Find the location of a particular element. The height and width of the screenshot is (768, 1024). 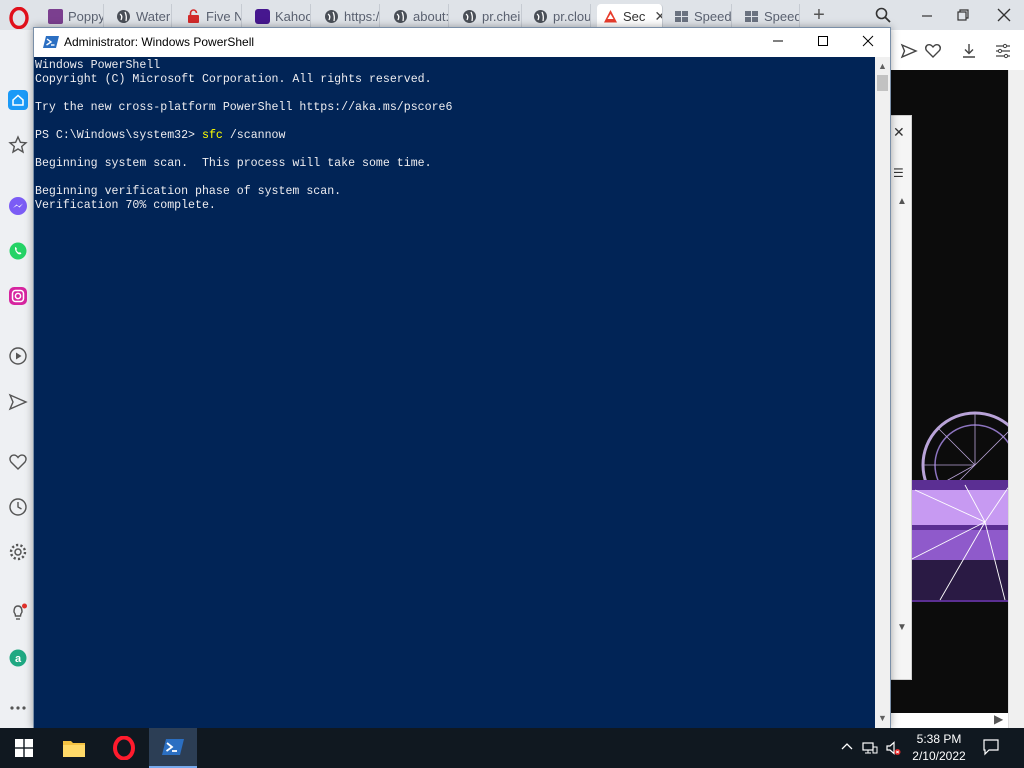

instagram-icon is located at coordinates (18, 296).